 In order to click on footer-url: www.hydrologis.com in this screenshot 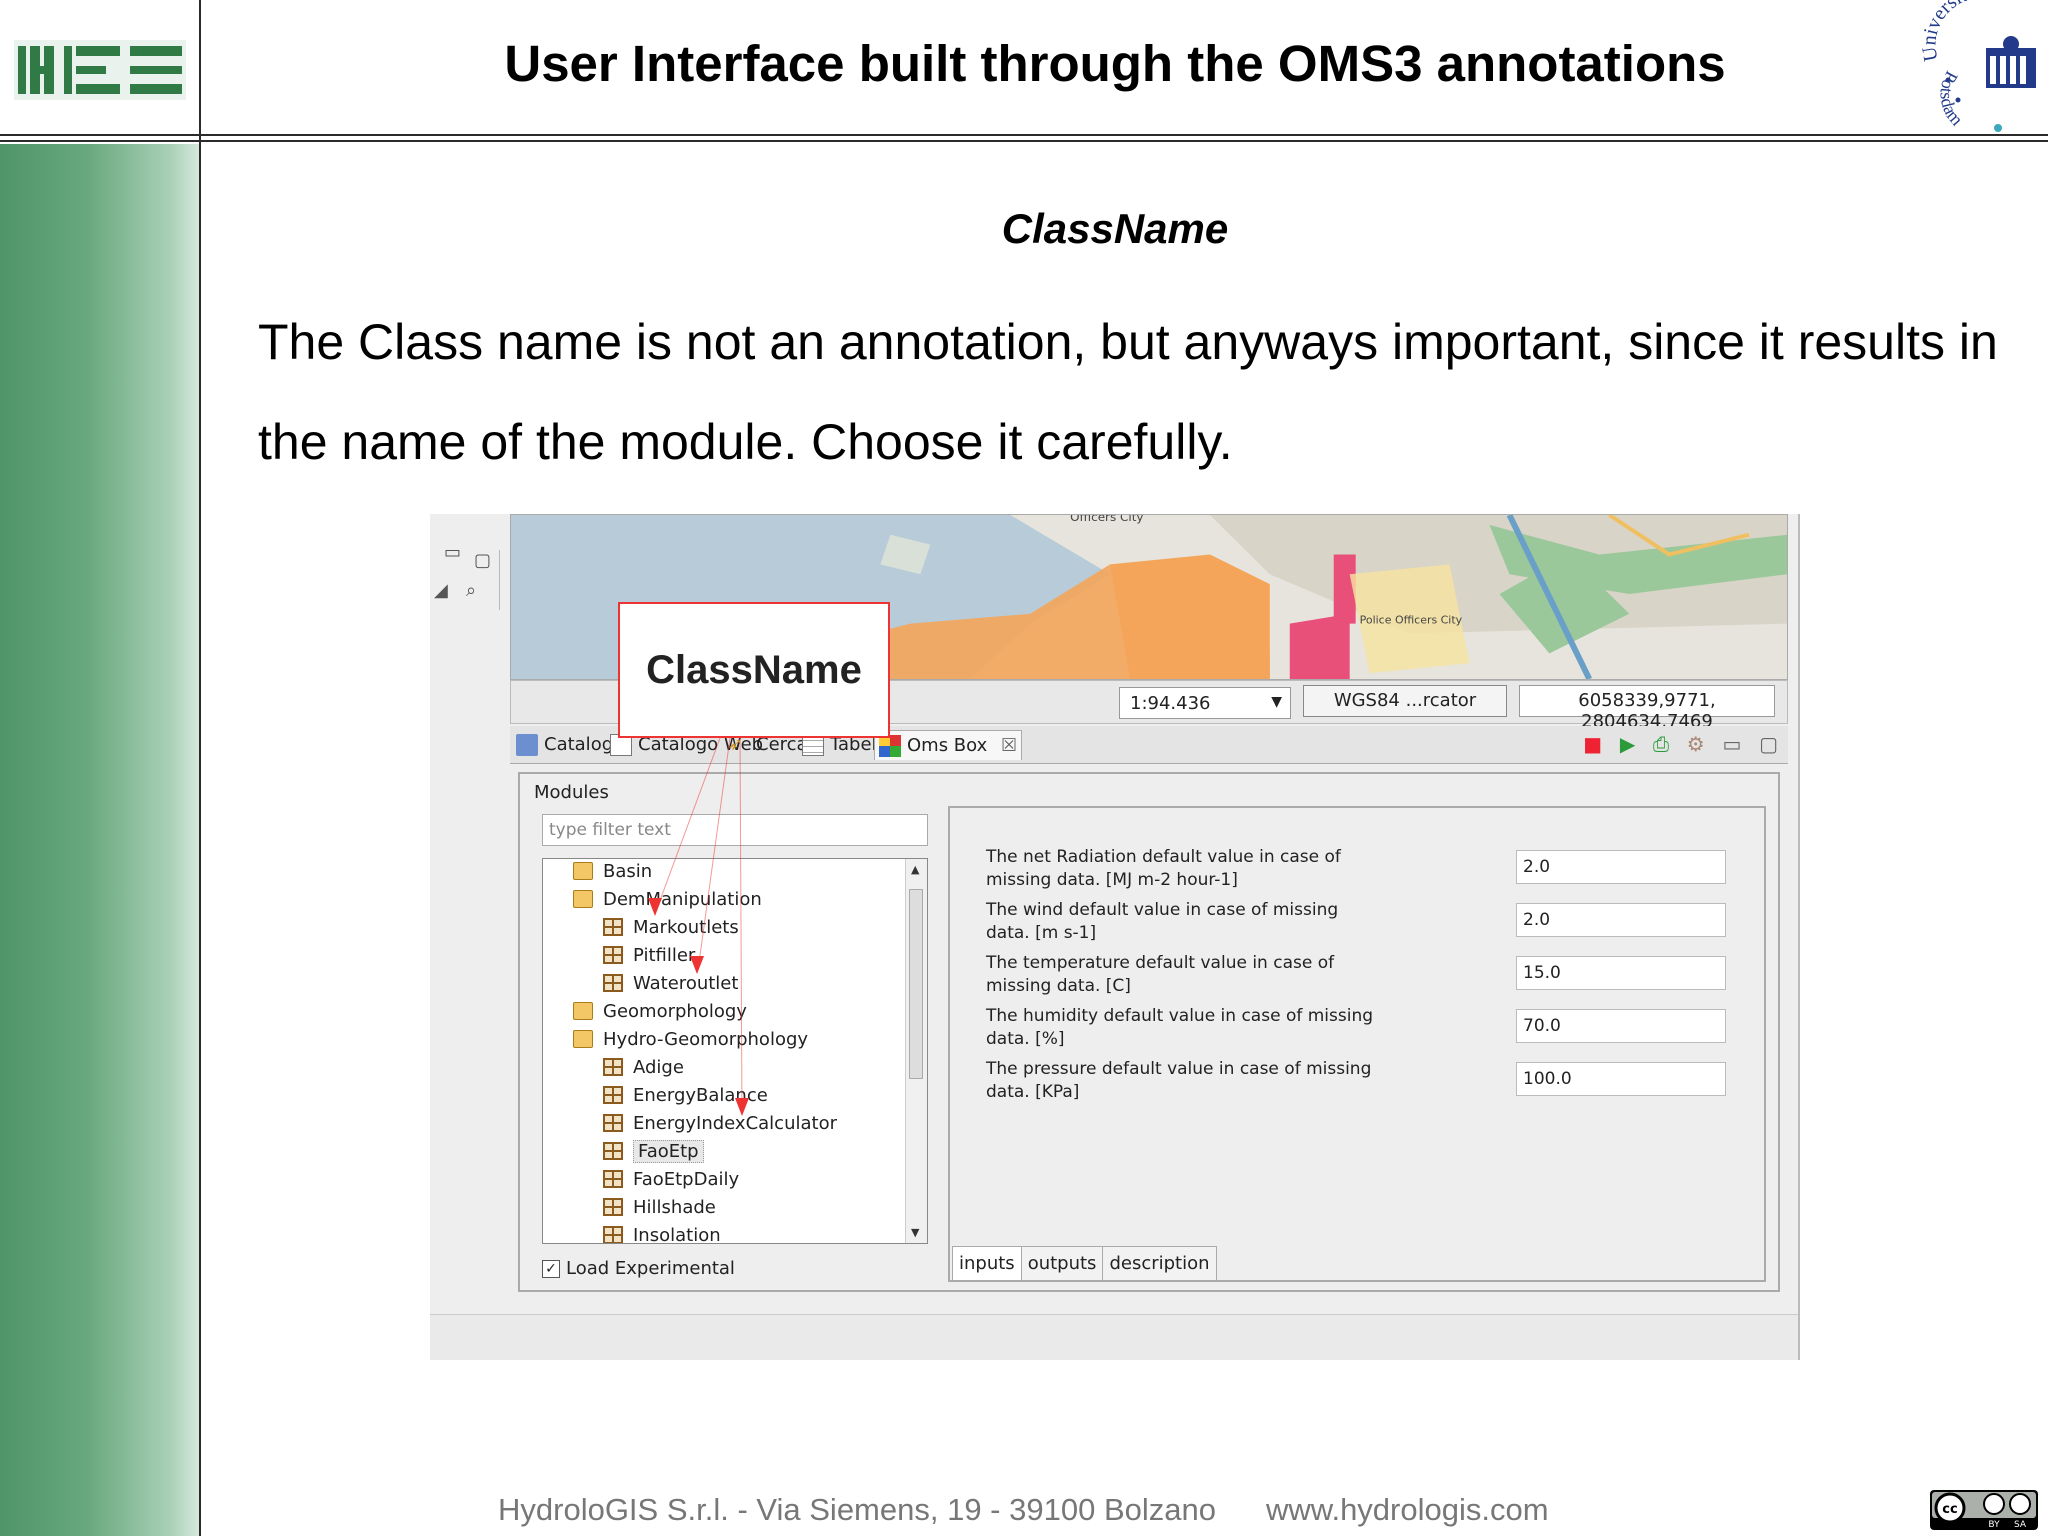, I will do `click(1407, 1510)`.